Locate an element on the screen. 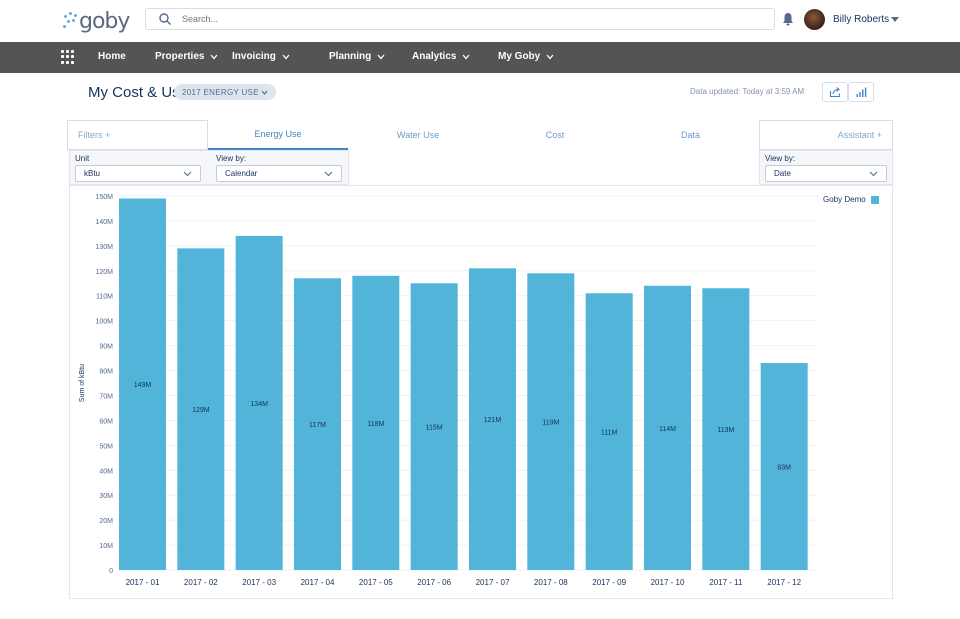  x-tick-label: 2017 - 03 is located at coordinates (259, 582).